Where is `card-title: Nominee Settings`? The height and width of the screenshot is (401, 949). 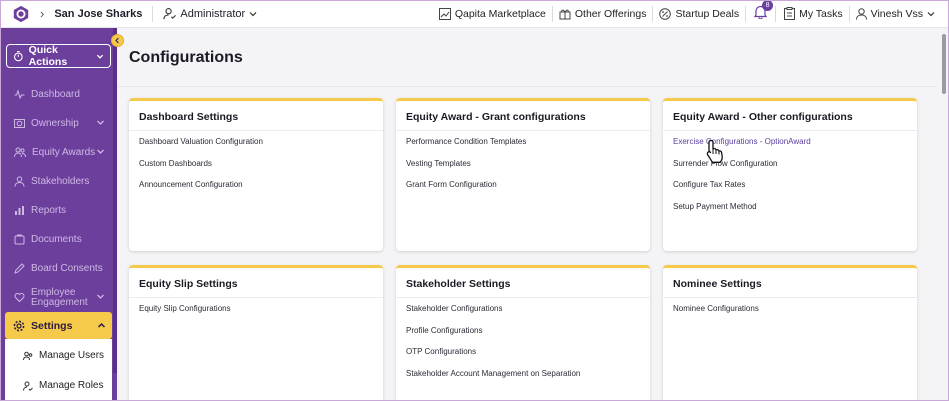
card-title: Nominee Settings is located at coordinates (717, 284).